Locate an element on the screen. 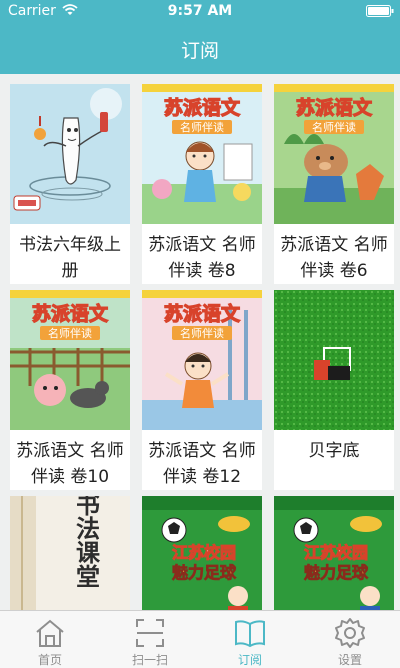  status-bar: Carrier 9:57 AM is located at coordinates (200, 11).